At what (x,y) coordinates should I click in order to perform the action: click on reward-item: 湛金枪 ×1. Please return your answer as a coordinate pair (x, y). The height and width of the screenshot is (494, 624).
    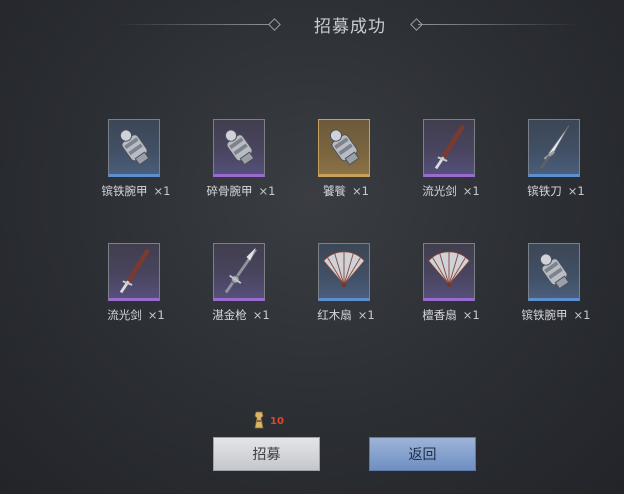
    Looking at the image, I should click on (241, 293).